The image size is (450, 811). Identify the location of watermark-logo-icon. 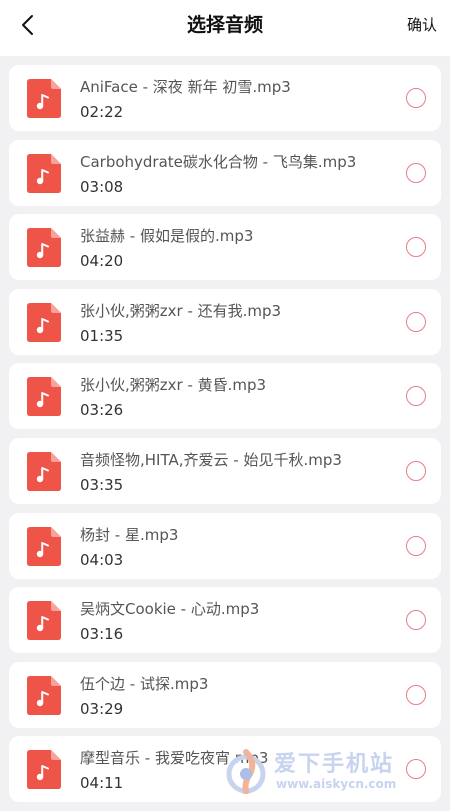
(246, 771).